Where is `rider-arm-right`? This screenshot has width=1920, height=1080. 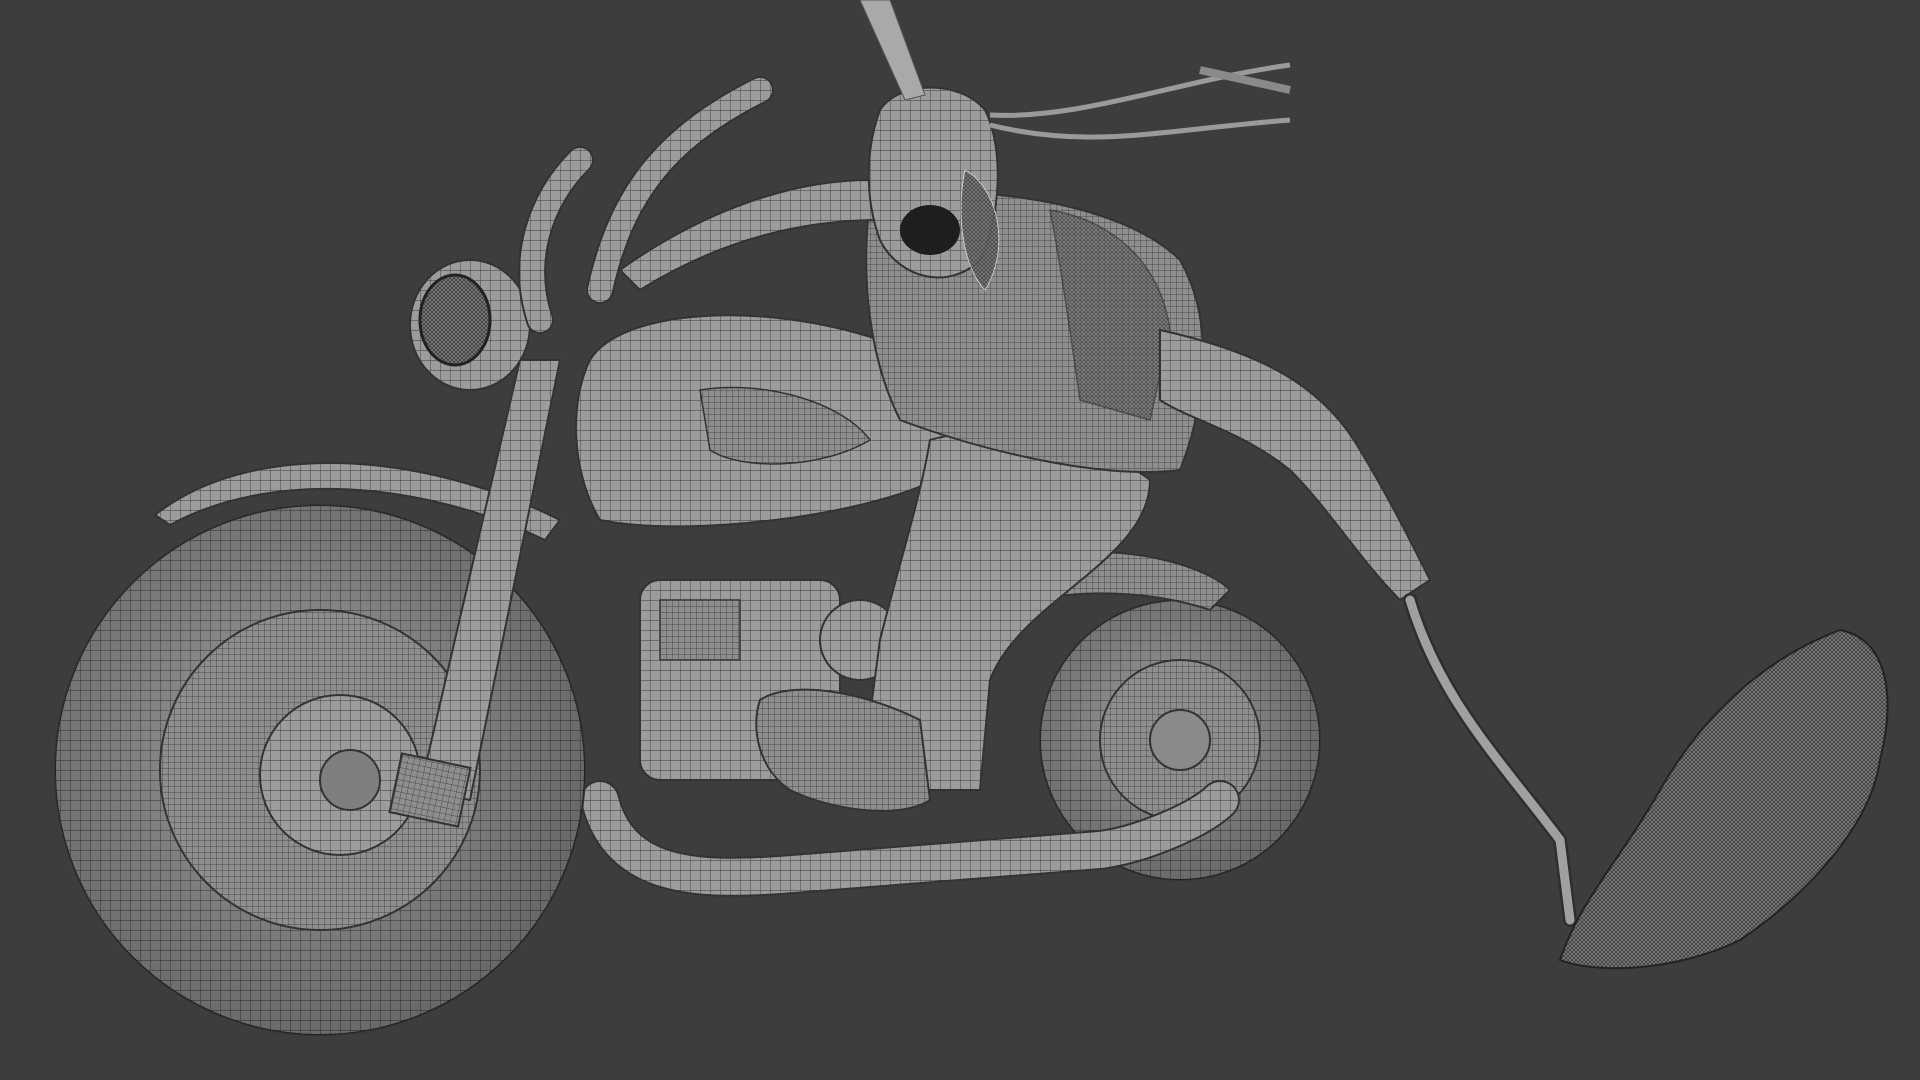 rider-arm-right is located at coordinates (1295, 465).